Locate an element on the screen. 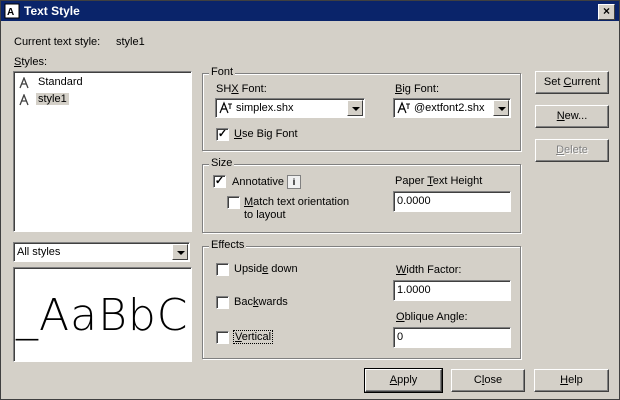 Image resolution: width=620 pixels, height=400 pixels. upside-down-label: Upside down is located at coordinates (266, 269).